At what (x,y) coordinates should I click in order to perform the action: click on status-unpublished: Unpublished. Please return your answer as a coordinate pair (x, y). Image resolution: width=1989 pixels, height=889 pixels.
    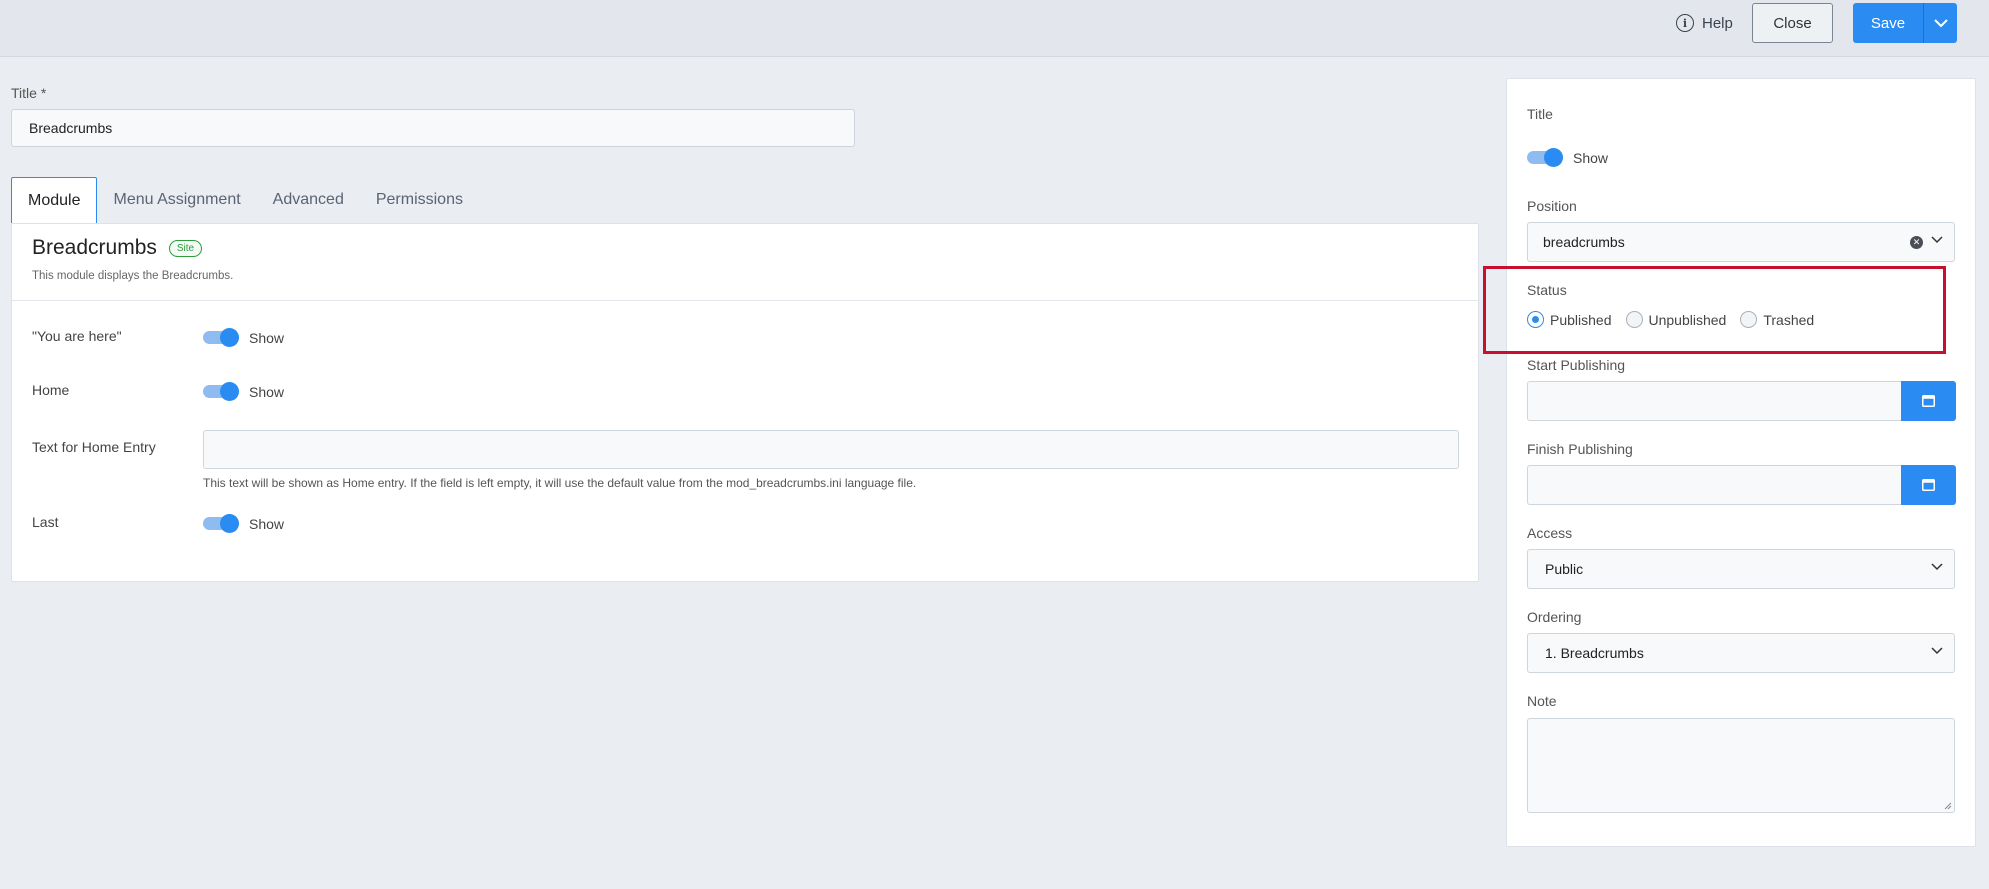
    Looking at the image, I should click on (1676, 319).